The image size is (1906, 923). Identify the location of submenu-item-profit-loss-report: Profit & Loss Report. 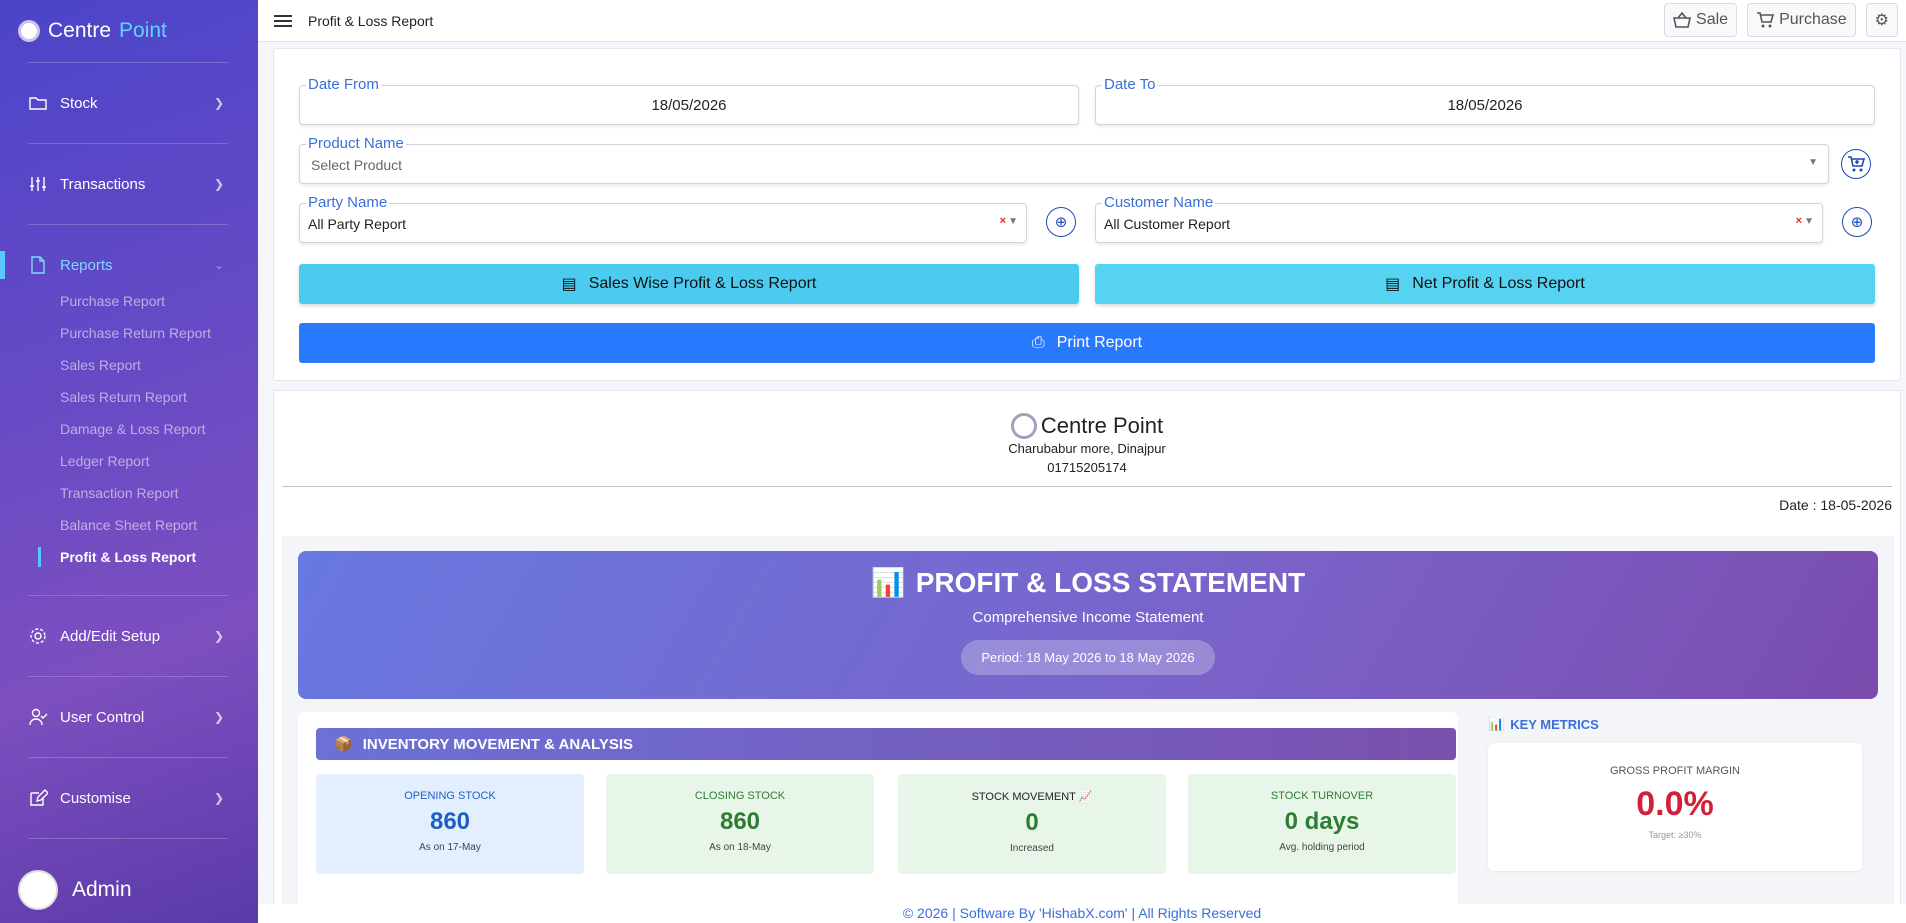
(148, 557).